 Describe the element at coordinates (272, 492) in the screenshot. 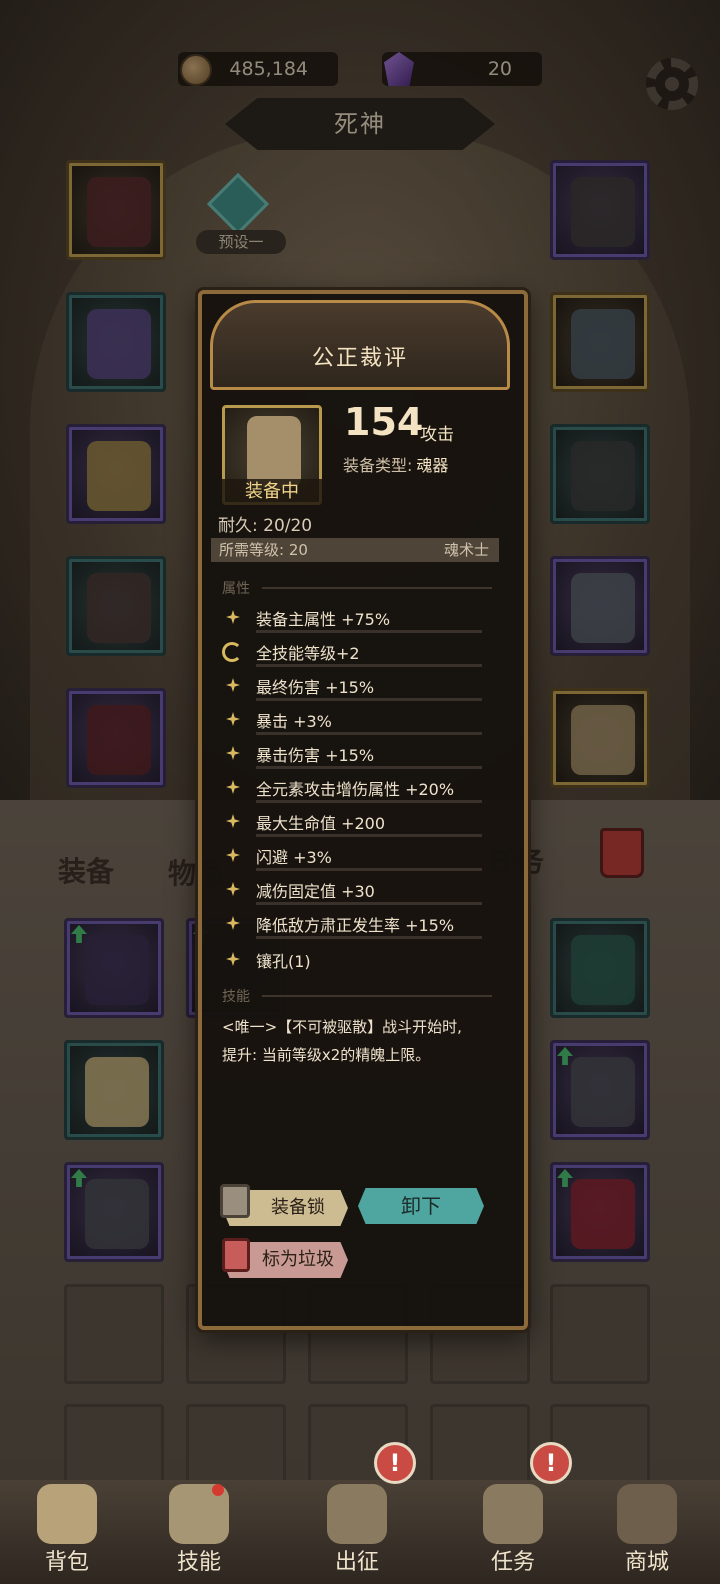

I see `equipped-tag: 装备中` at that location.